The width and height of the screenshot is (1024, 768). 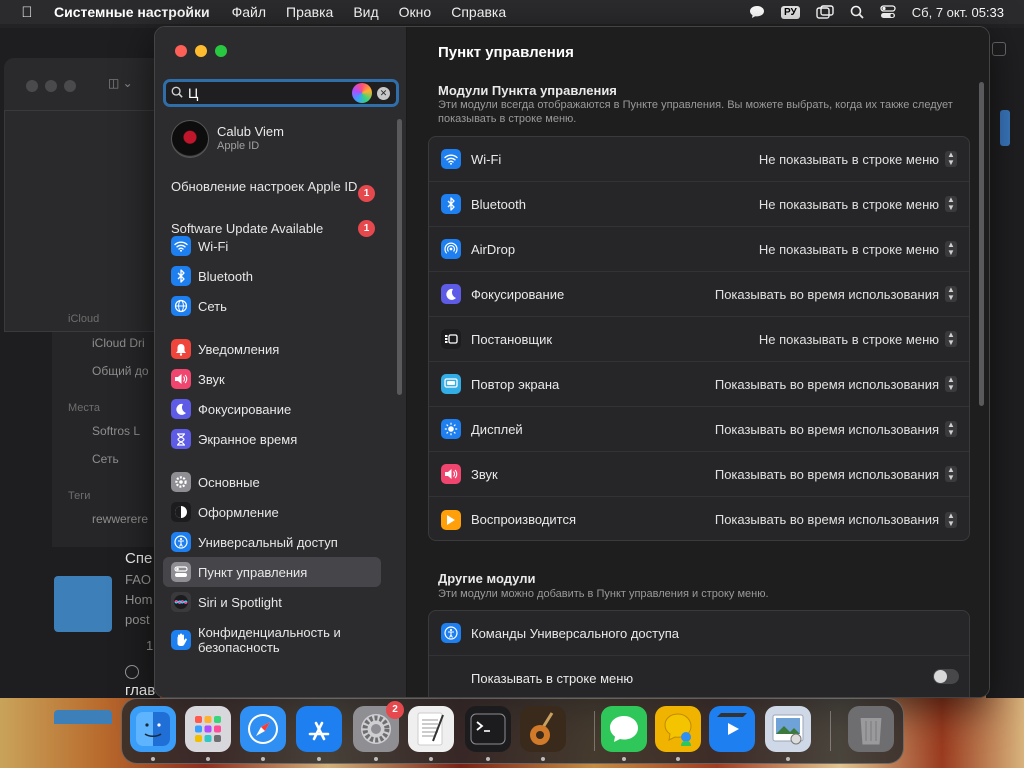 I want to click on menu-file: Файл, so click(x=249, y=12).